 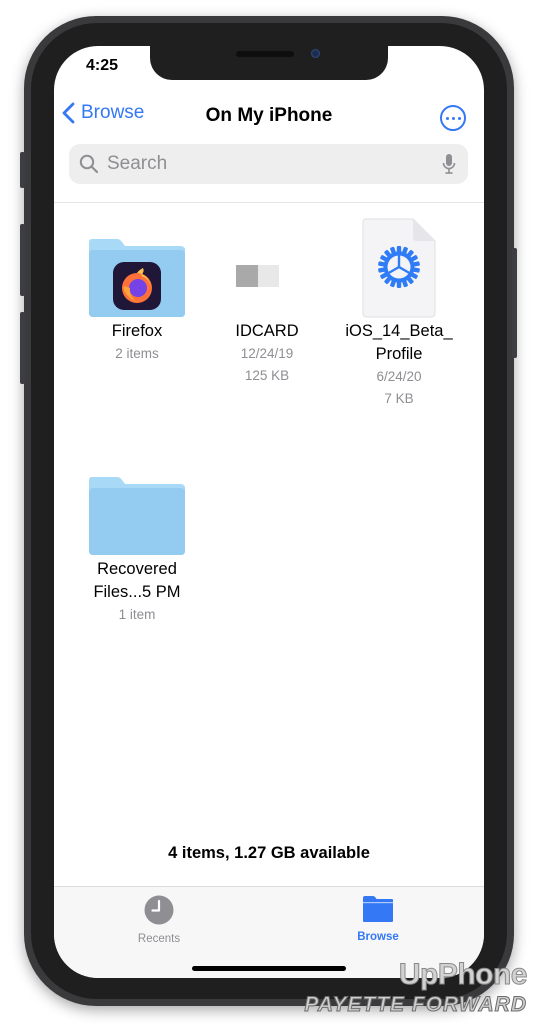 I want to click on thumbnail-light-segment, so click(x=268, y=276).